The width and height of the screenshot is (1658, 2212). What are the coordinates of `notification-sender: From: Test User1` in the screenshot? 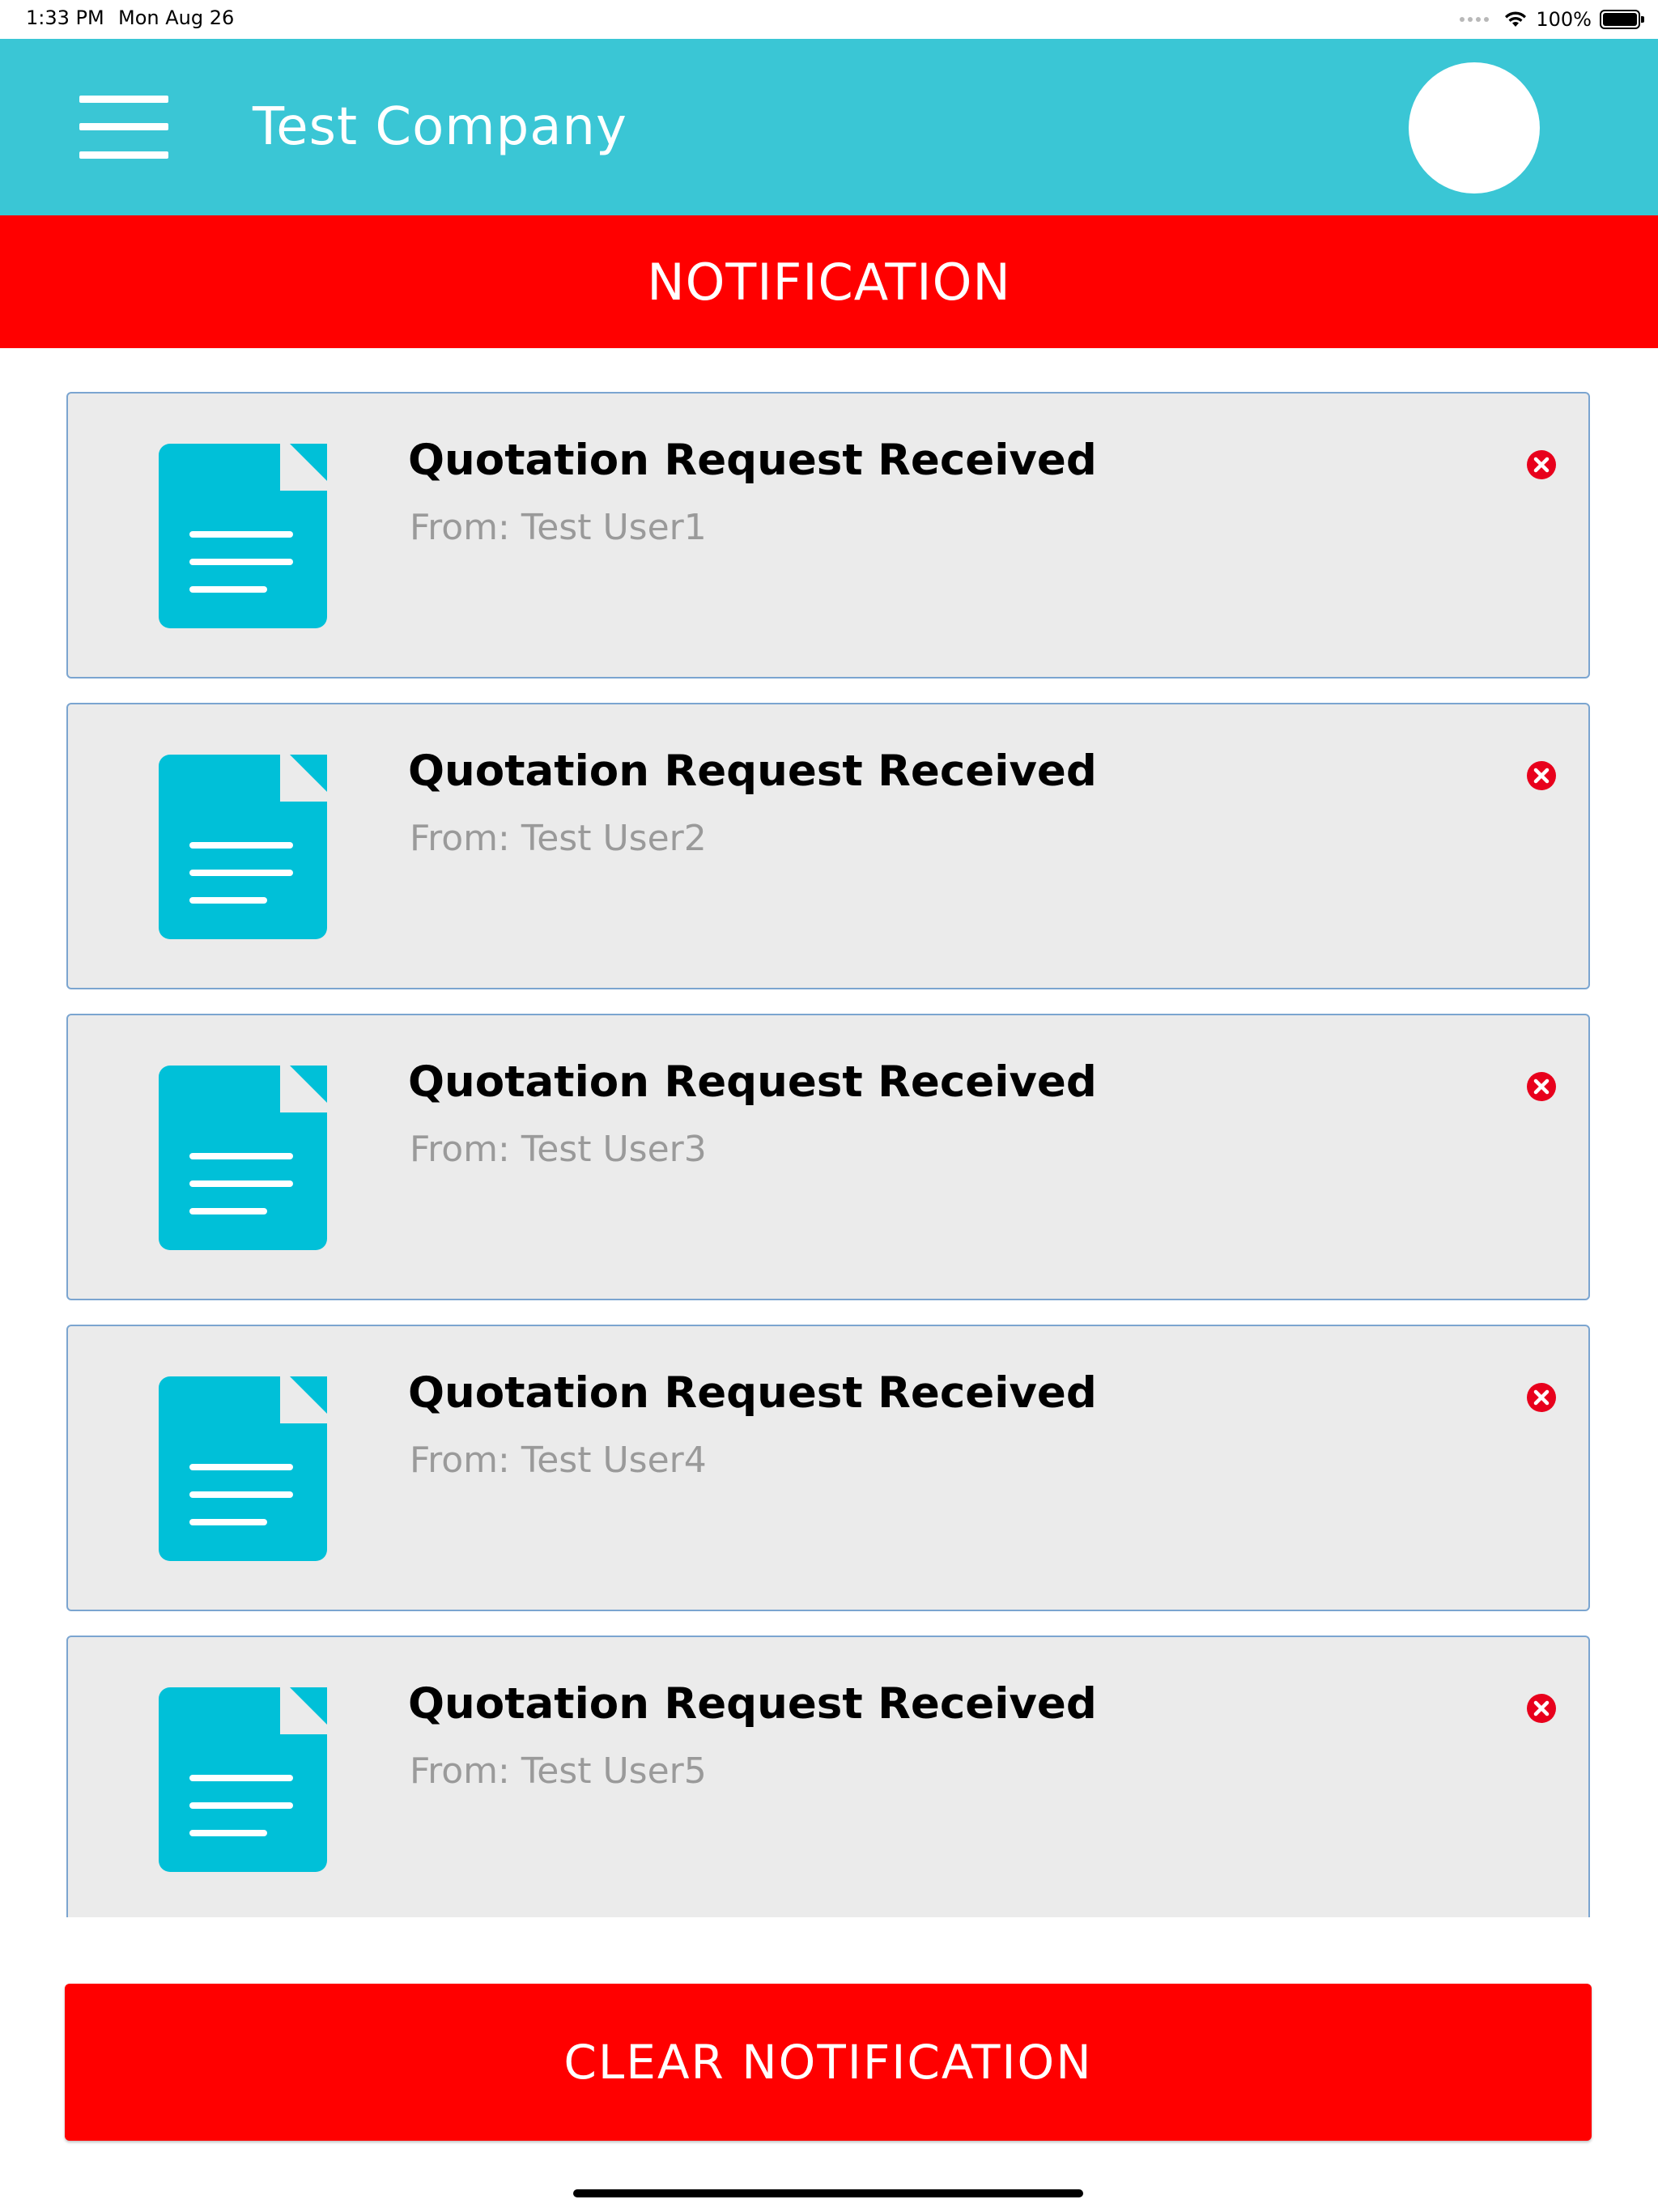 It's located at (558, 527).